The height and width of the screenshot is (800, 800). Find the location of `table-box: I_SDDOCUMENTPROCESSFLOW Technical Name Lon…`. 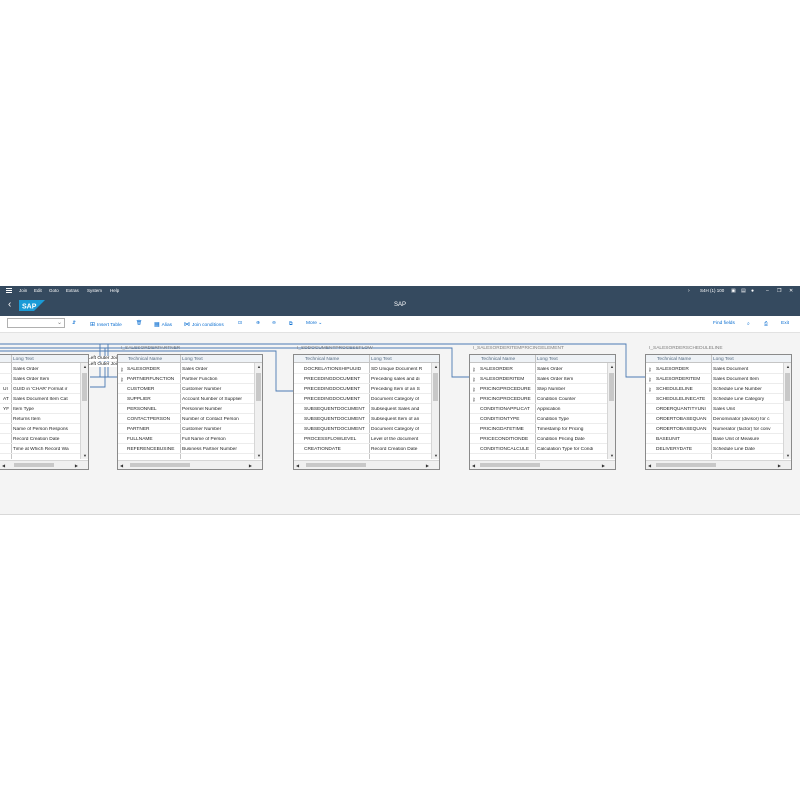

table-box: I_SDDOCUMENTPROCESSFLOW Technical Name Lon… is located at coordinates (366, 408).